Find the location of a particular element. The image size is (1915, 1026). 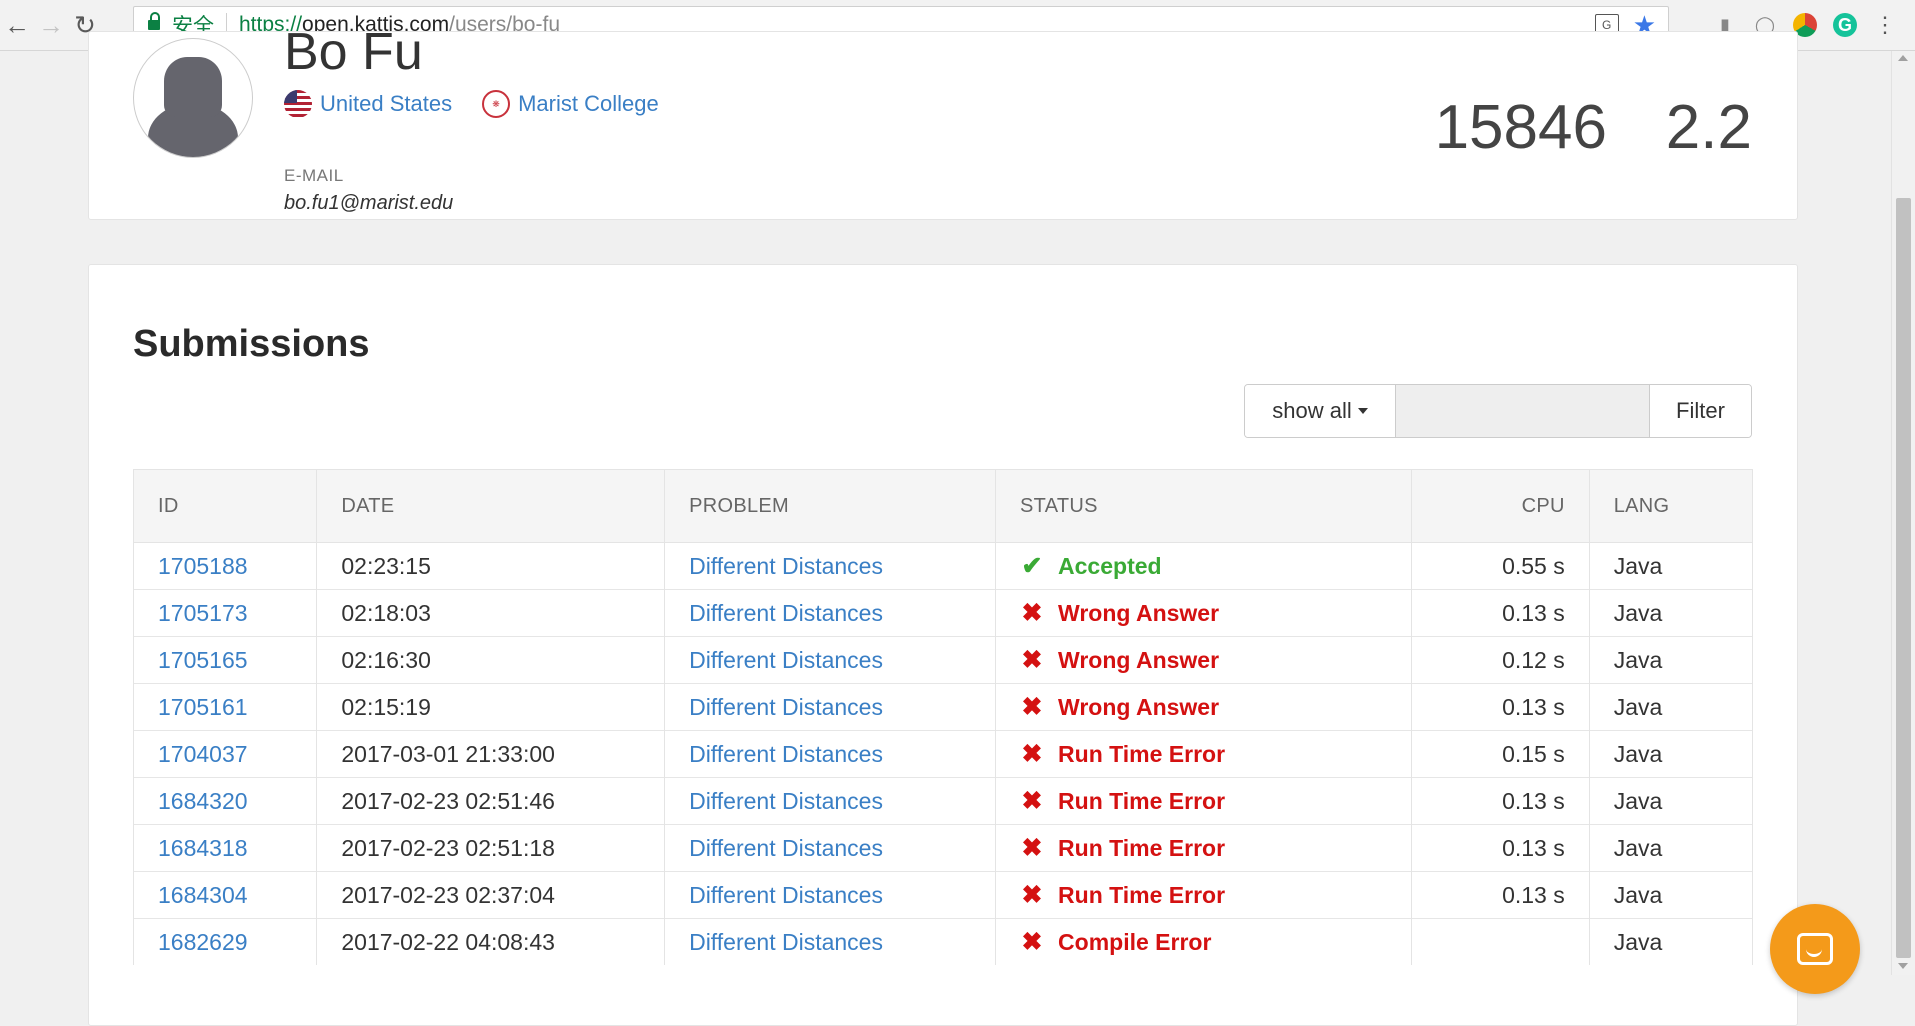

status-filter-dropdown: show all is located at coordinates (1320, 411).